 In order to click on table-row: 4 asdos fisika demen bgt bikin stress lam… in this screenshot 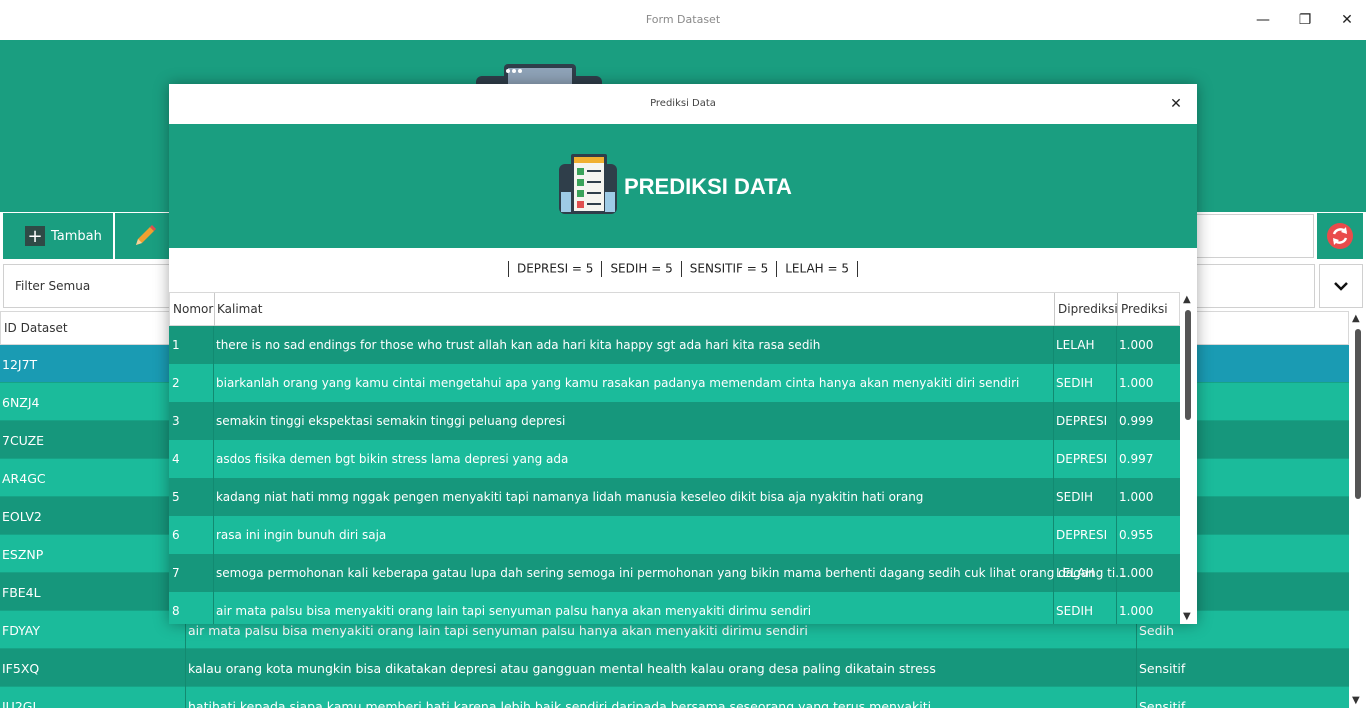, I will do `click(674, 459)`.